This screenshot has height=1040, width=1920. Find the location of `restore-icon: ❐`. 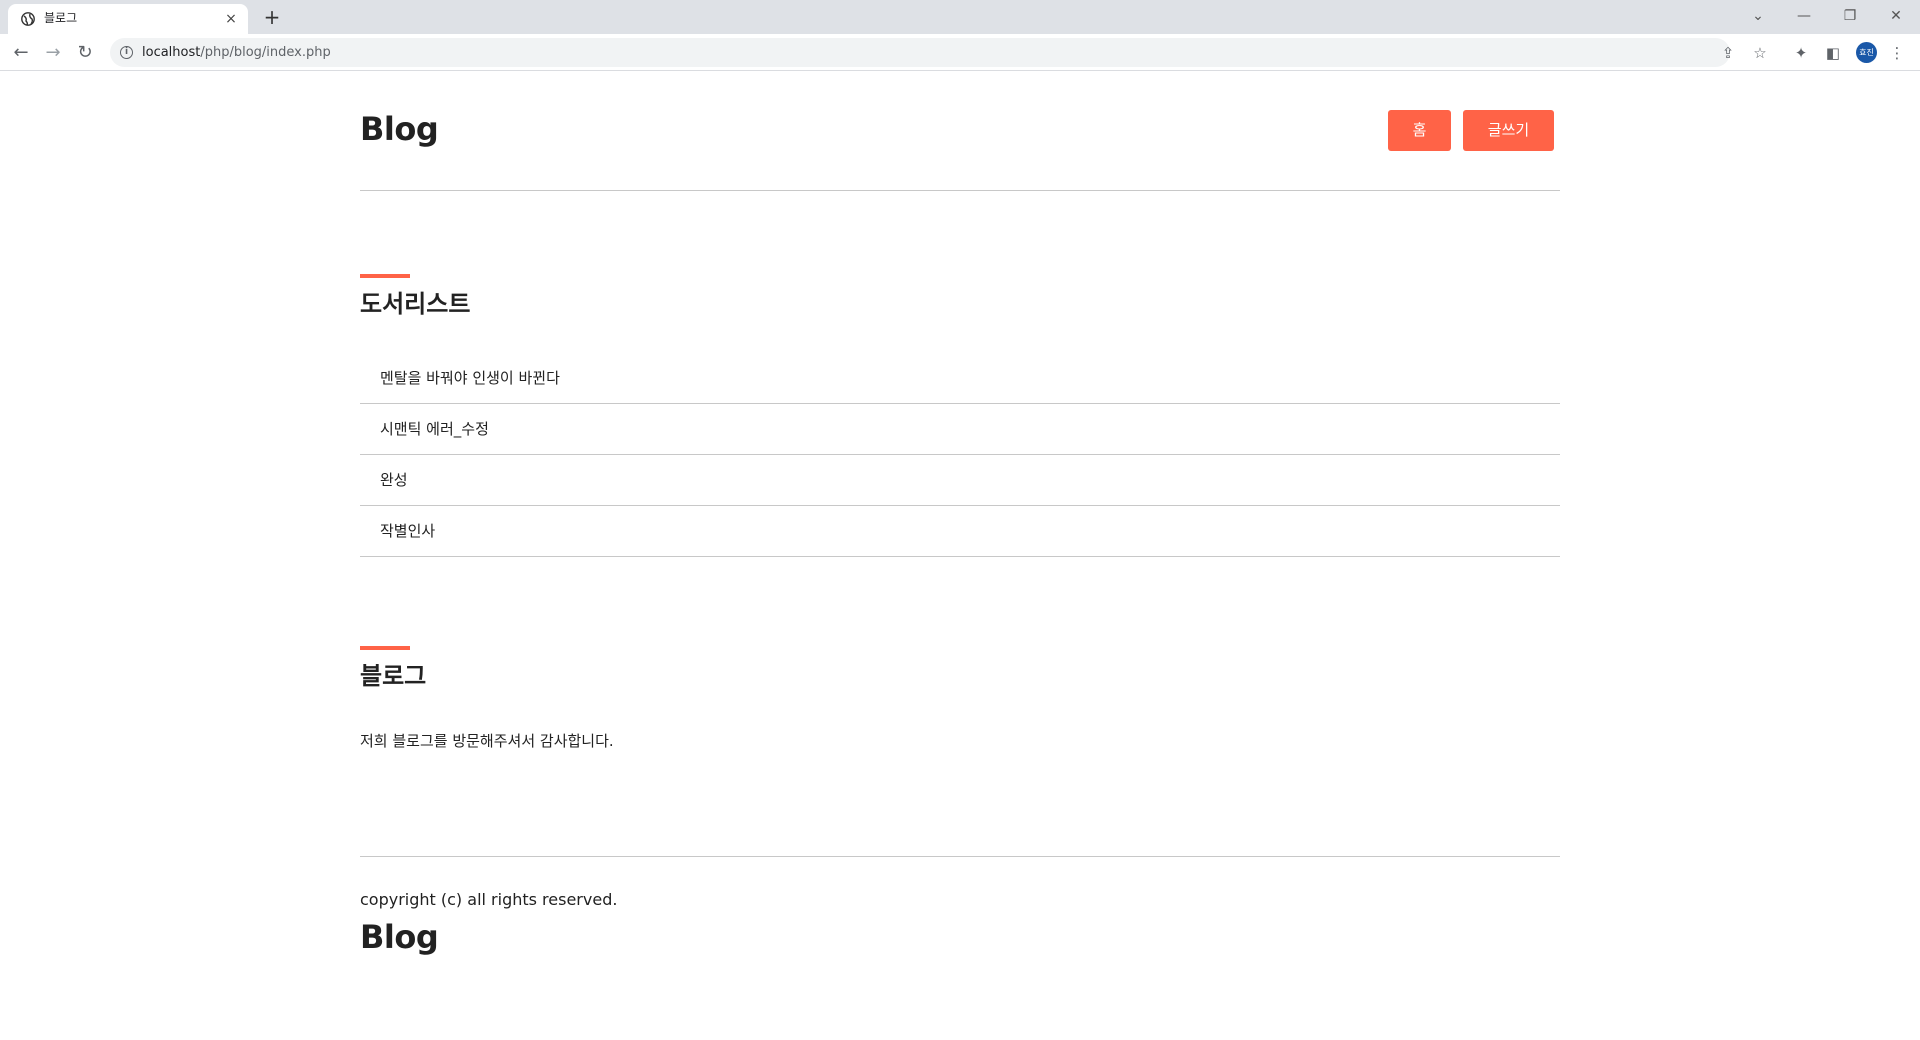

restore-icon: ❐ is located at coordinates (1850, 16).